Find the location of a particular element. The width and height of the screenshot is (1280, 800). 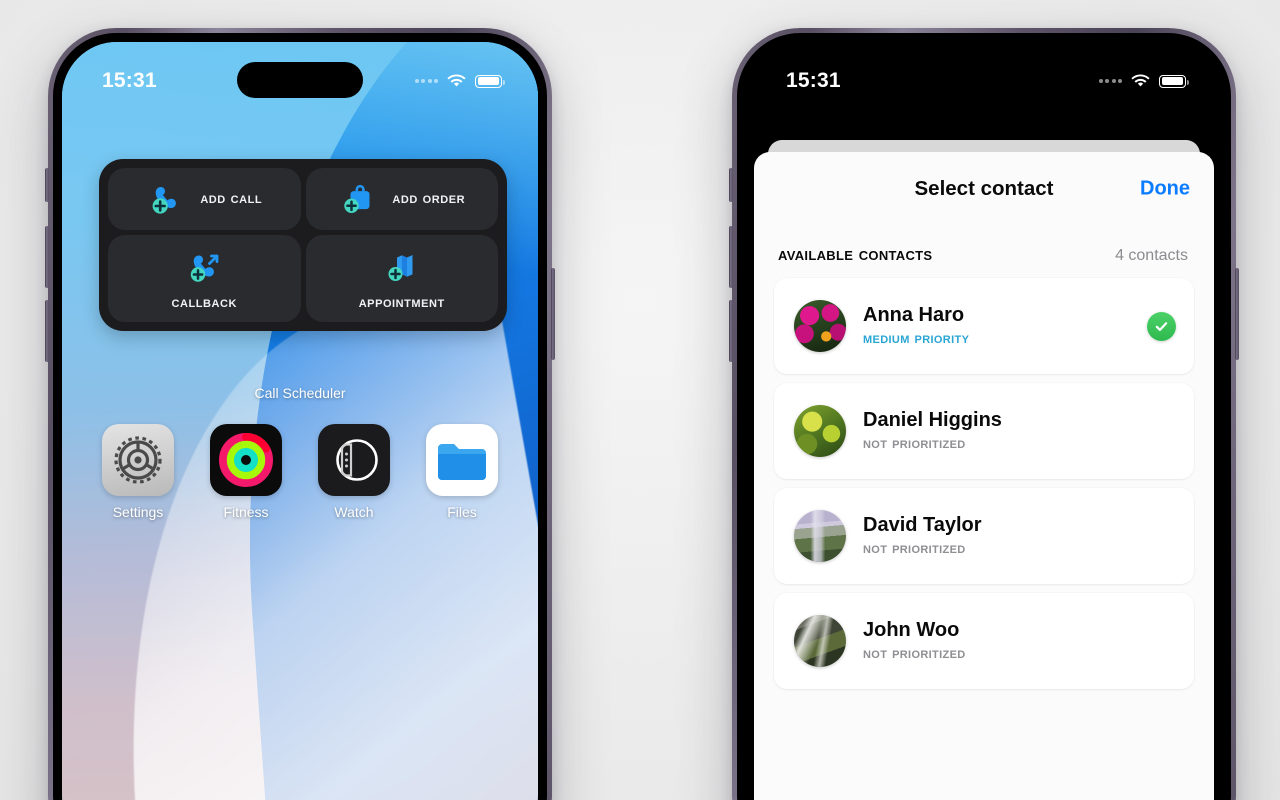

contact-name: David Taylor is located at coordinates (922, 524).